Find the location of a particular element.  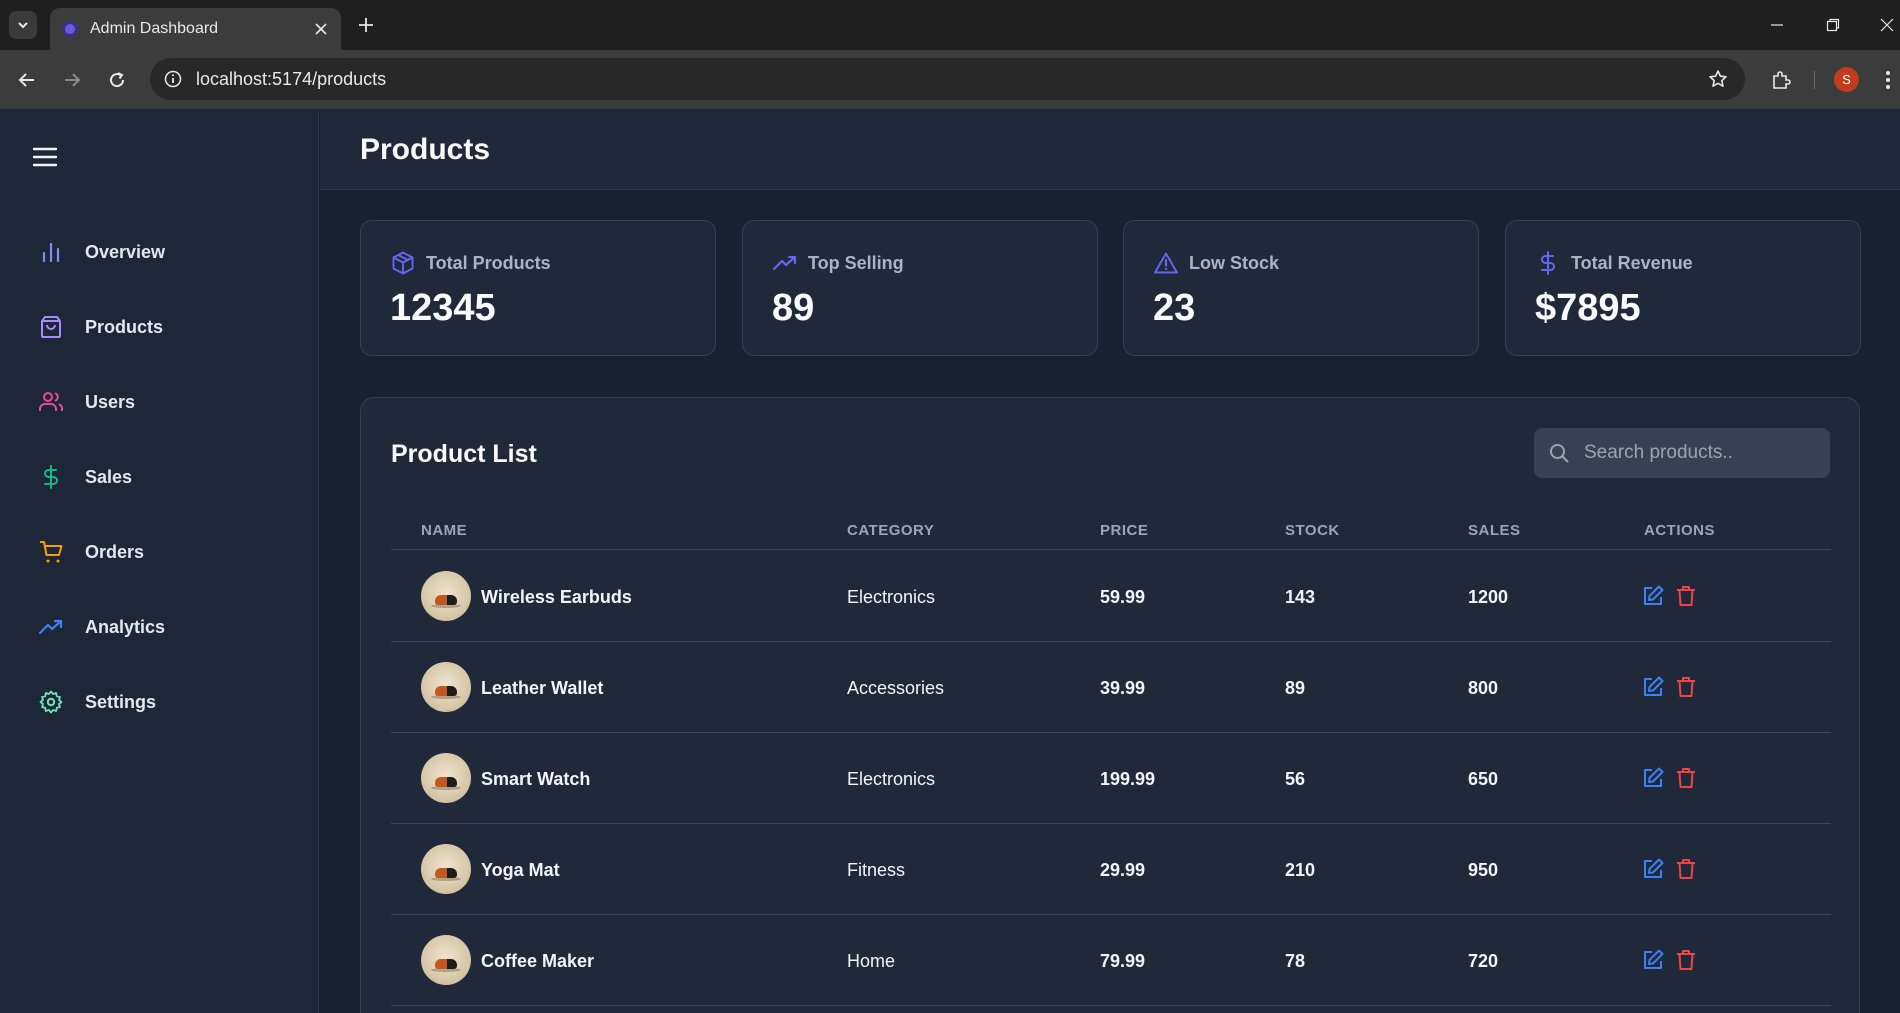

trending-up-icon is located at coordinates (785, 263).